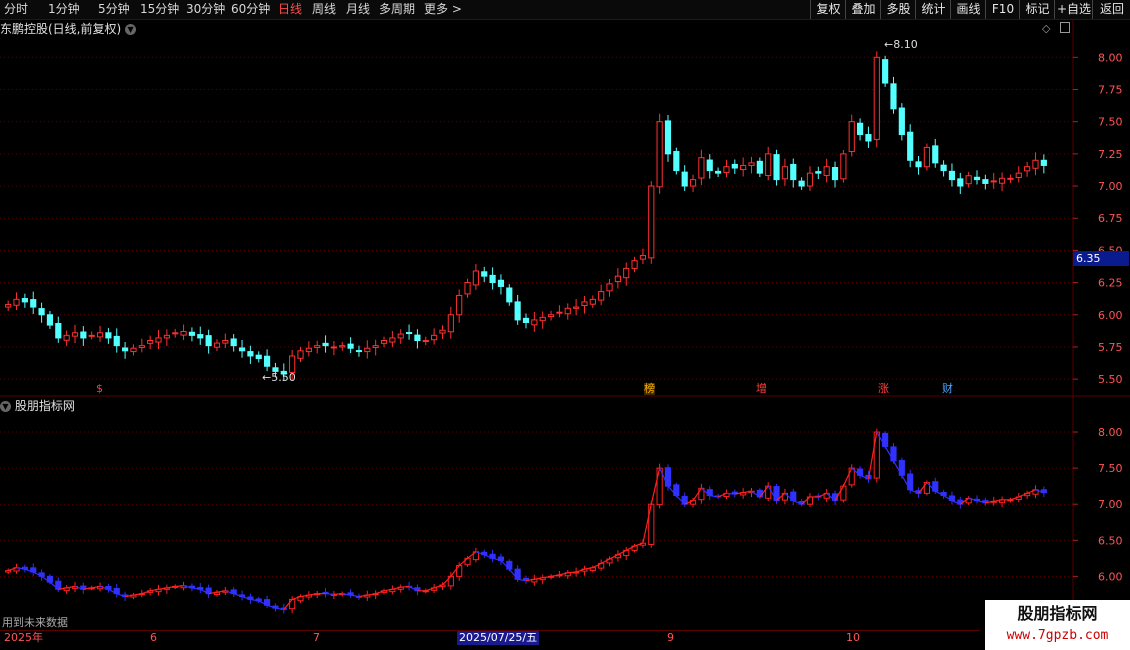 This screenshot has width=1130, height=650. What do you see at coordinates (649, 389) in the screenshot?
I see `event-marker-rank: 榜` at bounding box center [649, 389].